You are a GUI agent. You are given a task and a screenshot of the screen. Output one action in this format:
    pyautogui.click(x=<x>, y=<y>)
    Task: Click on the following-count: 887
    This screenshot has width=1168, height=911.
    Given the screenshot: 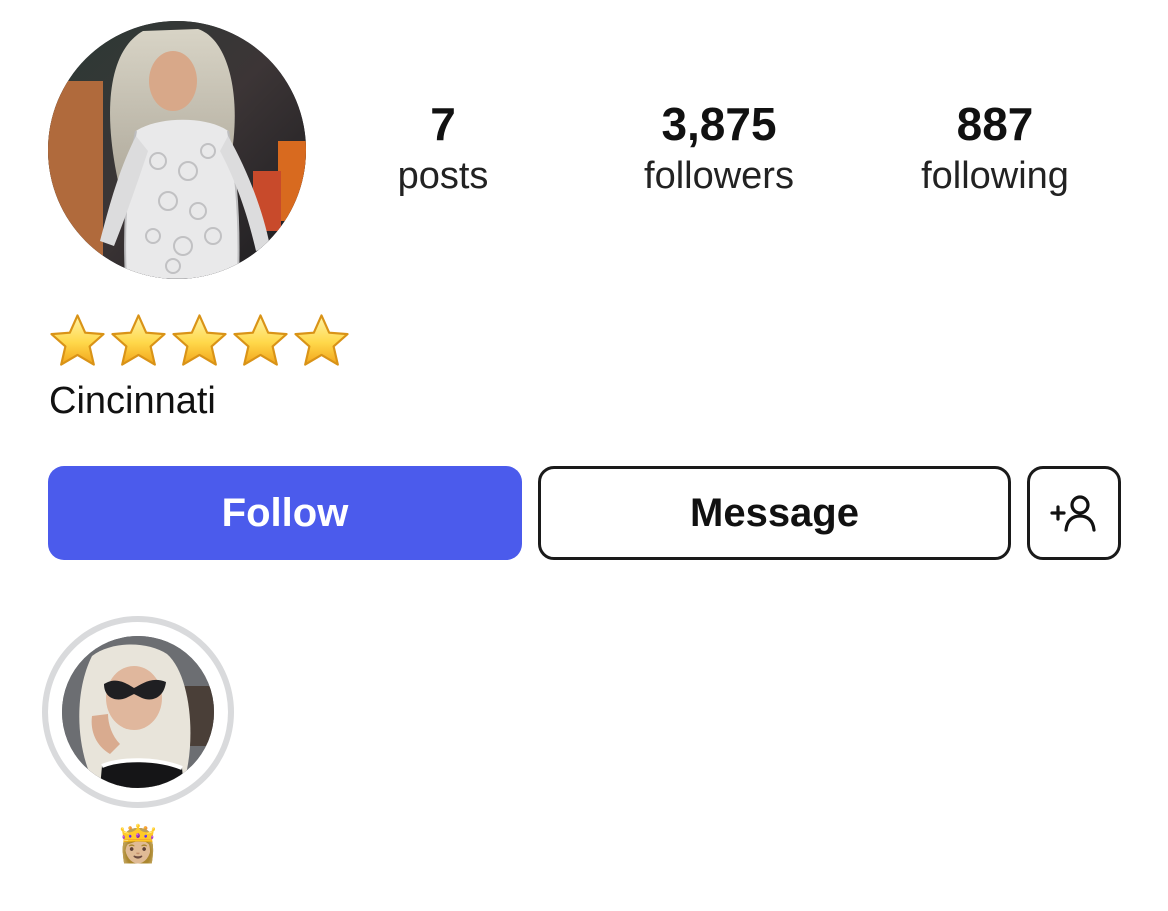 What is the action you would take?
    pyautogui.click(x=995, y=124)
    